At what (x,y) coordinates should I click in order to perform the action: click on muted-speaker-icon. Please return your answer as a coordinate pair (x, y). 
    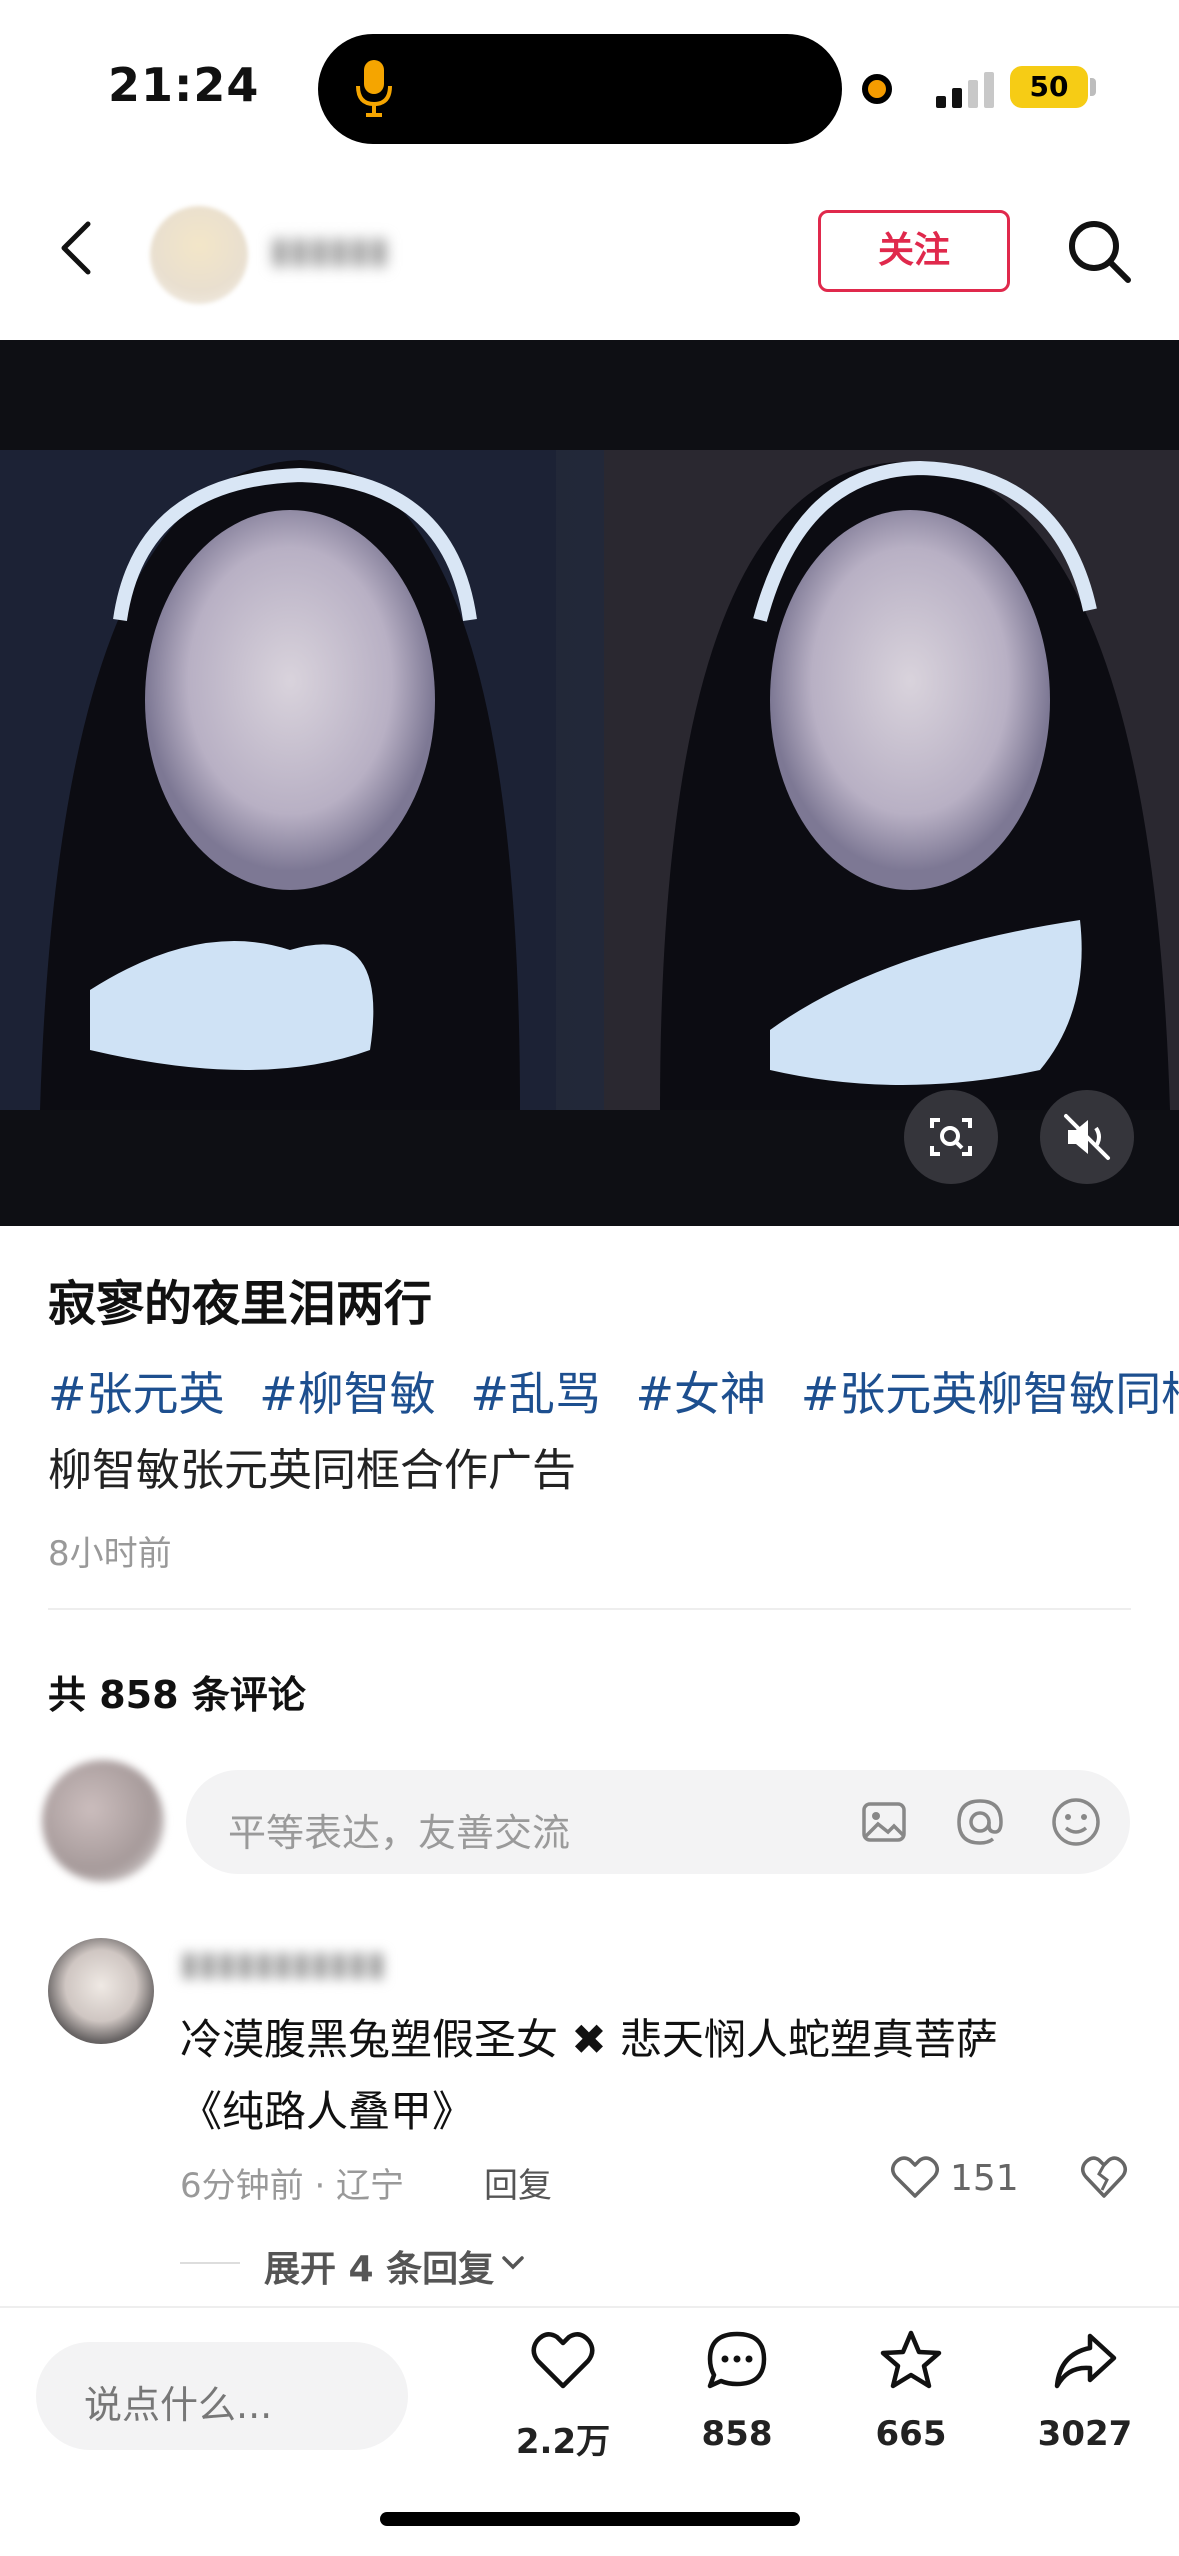
    Looking at the image, I should click on (1087, 1137).